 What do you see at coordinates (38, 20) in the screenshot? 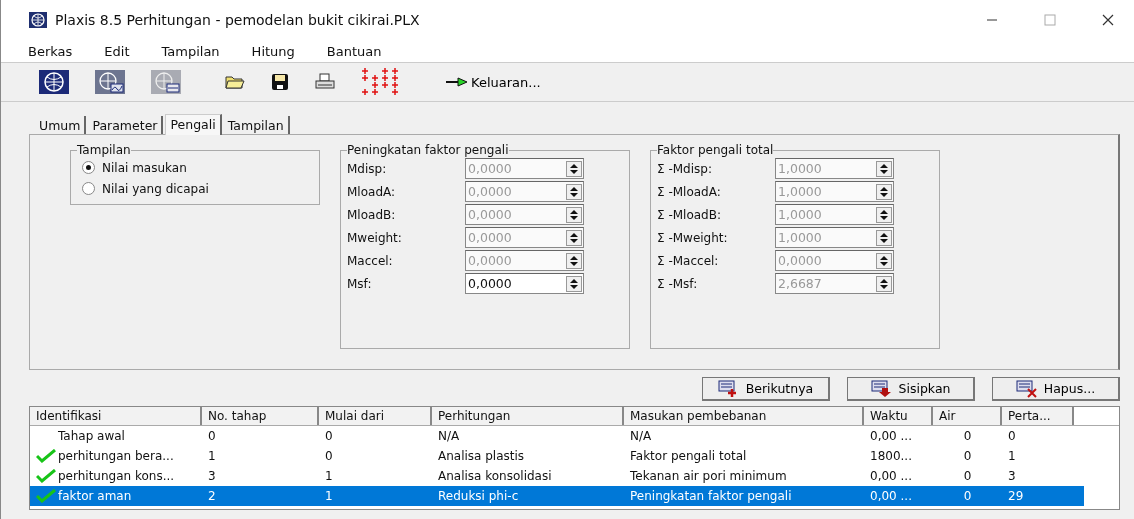
I see `app-icon` at bounding box center [38, 20].